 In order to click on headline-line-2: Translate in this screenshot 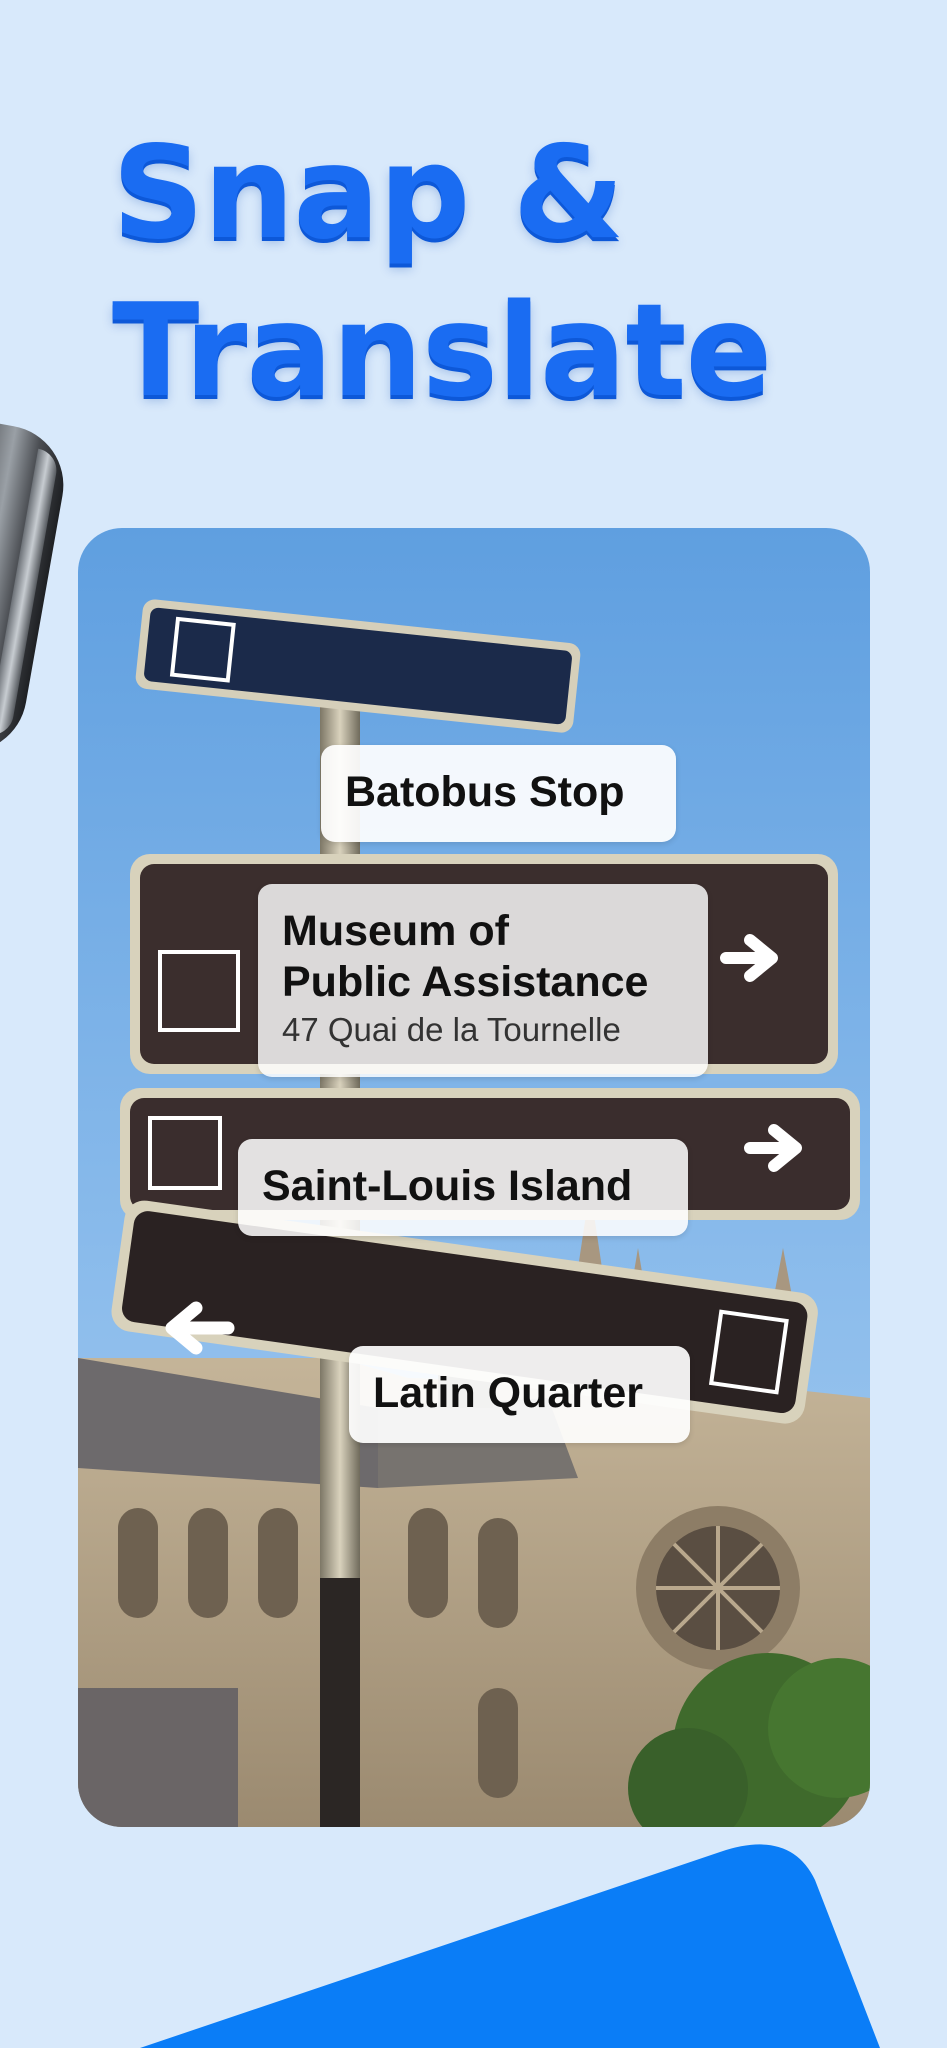, I will do `click(442, 351)`.